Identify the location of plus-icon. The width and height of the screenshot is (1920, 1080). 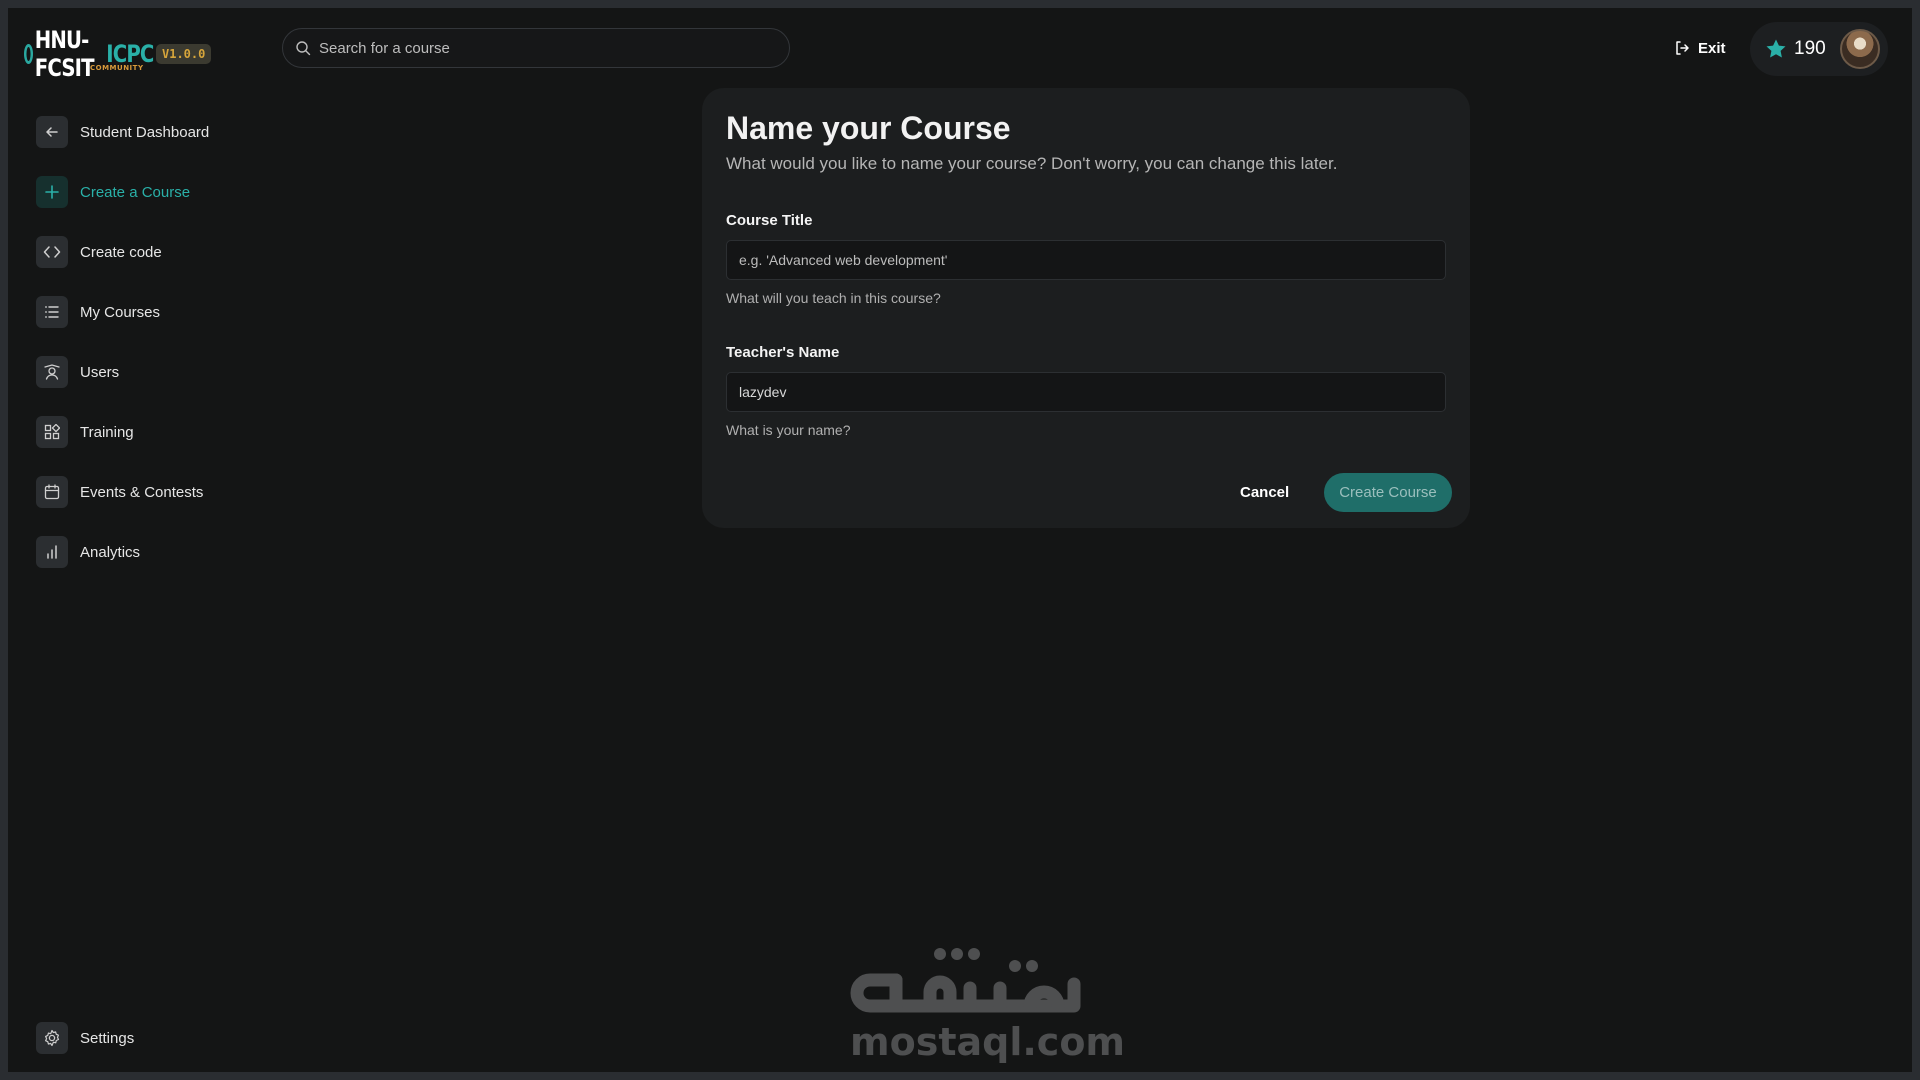
(52, 192).